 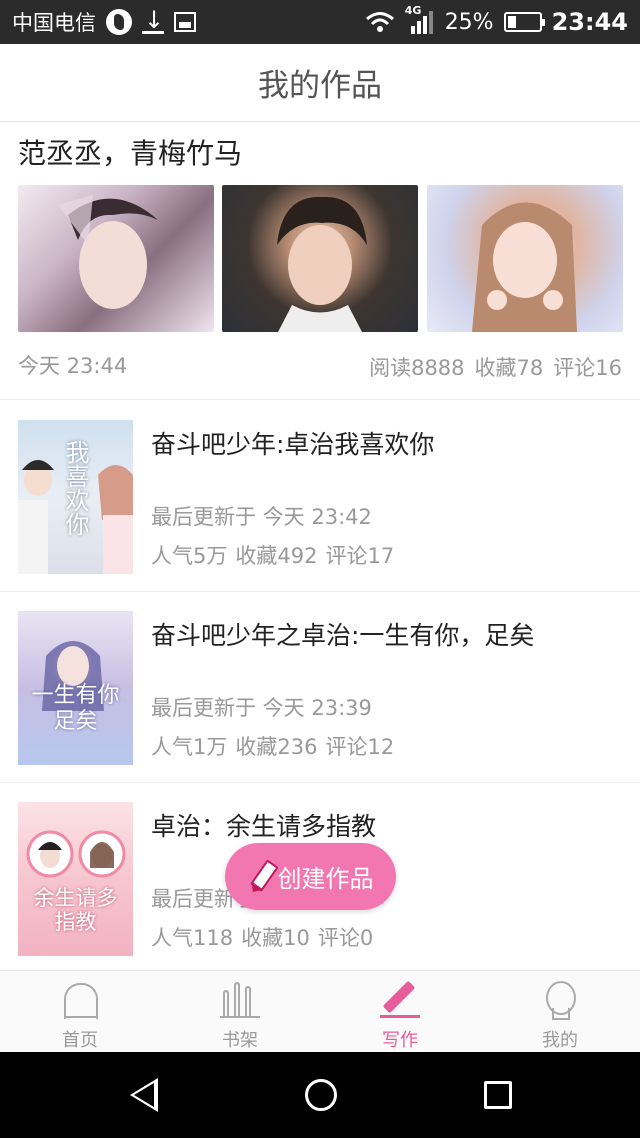 What do you see at coordinates (144, 1095) in the screenshot?
I see `back-icon` at bounding box center [144, 1095].